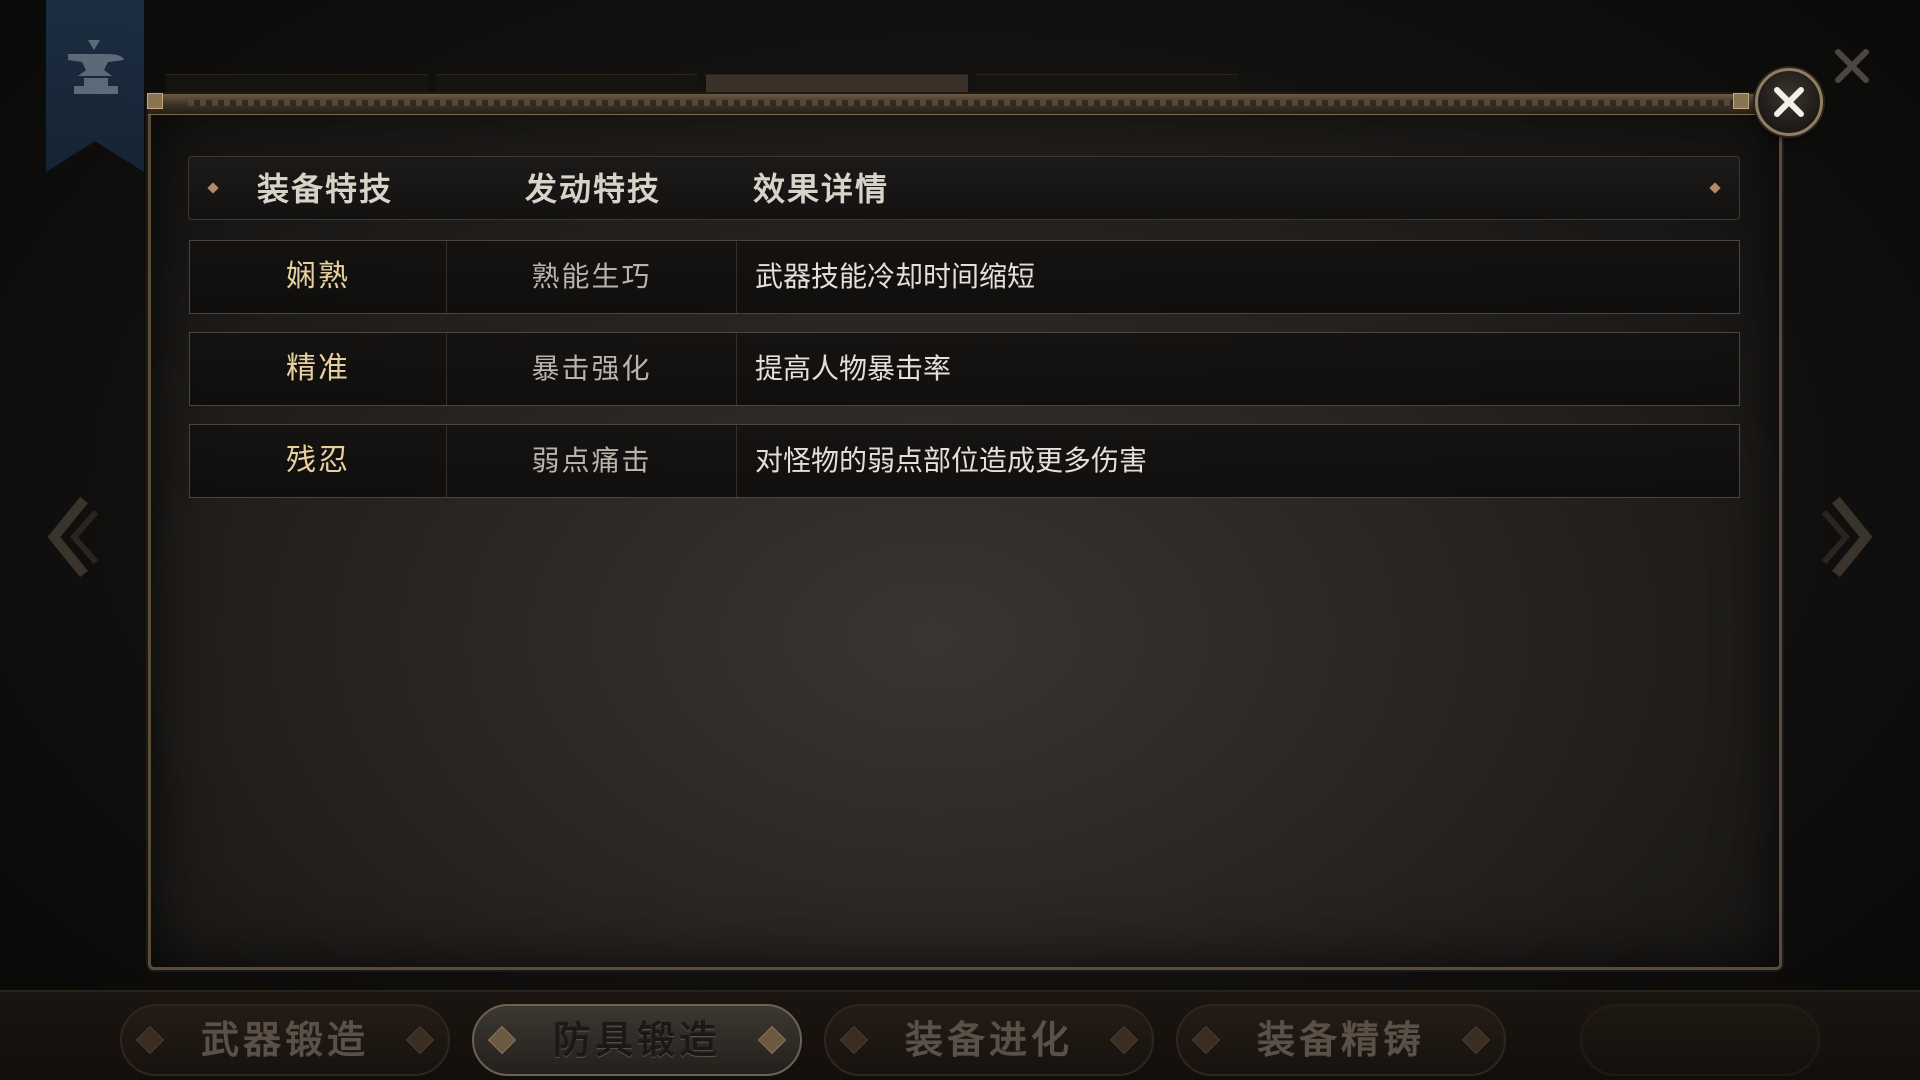 The width and height of the screenshot is (1920, 1080). What do you see at coordinates (1237, 461) in the screenshot?
I see `effect-cell: 对怪物的弱点部位造成更多伤害` at bounding box center [1237, 461].